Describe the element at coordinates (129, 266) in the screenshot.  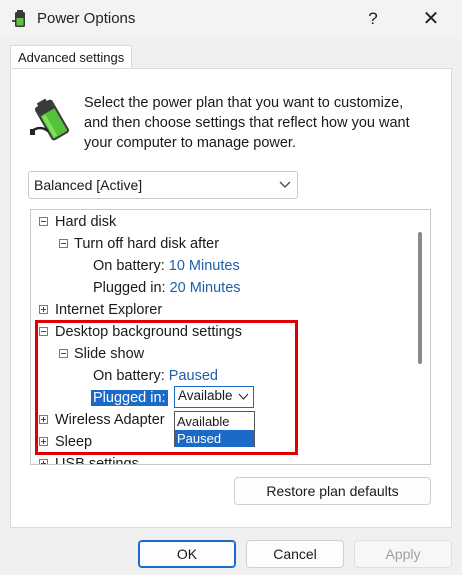
I see `hdd-on-battery-label: On battery:` at that location.